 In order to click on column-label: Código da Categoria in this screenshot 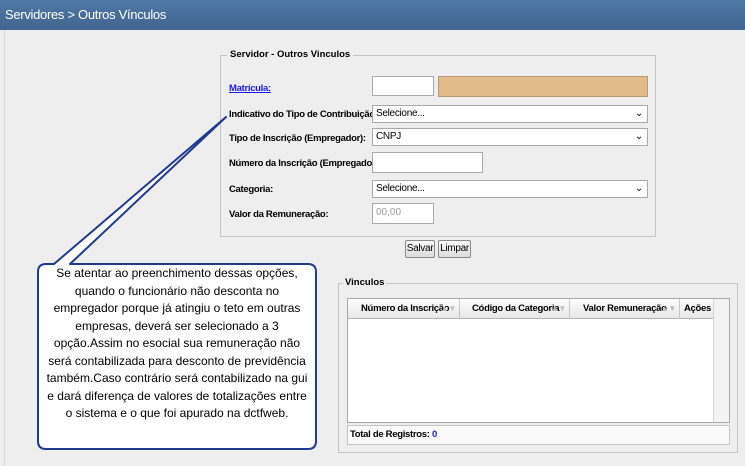, I will do `click(516, 308)`.